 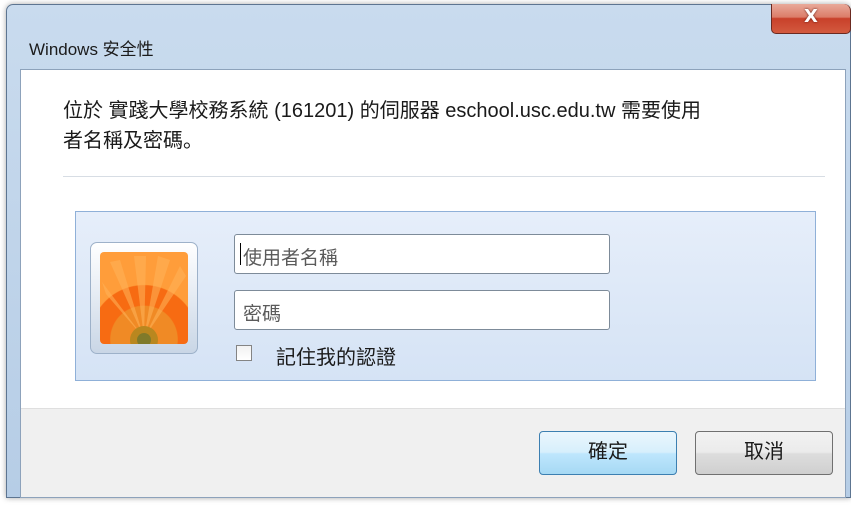 I want to click on remember-label: 記住我的認證, so click(x=336, y=355).